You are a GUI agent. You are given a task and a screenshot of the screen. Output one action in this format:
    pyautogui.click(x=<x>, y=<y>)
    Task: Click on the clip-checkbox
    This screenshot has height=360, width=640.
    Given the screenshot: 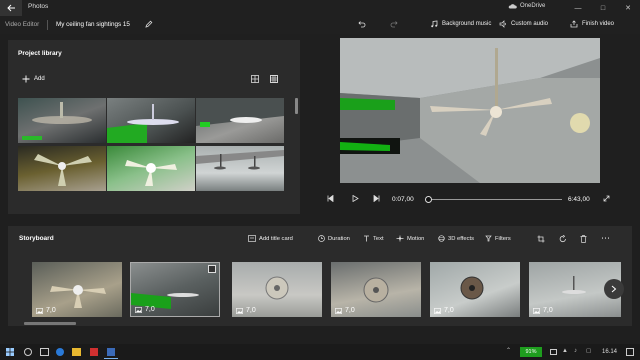 What is the action you would take?
    pyautogui.click(x=212, y=269)
    